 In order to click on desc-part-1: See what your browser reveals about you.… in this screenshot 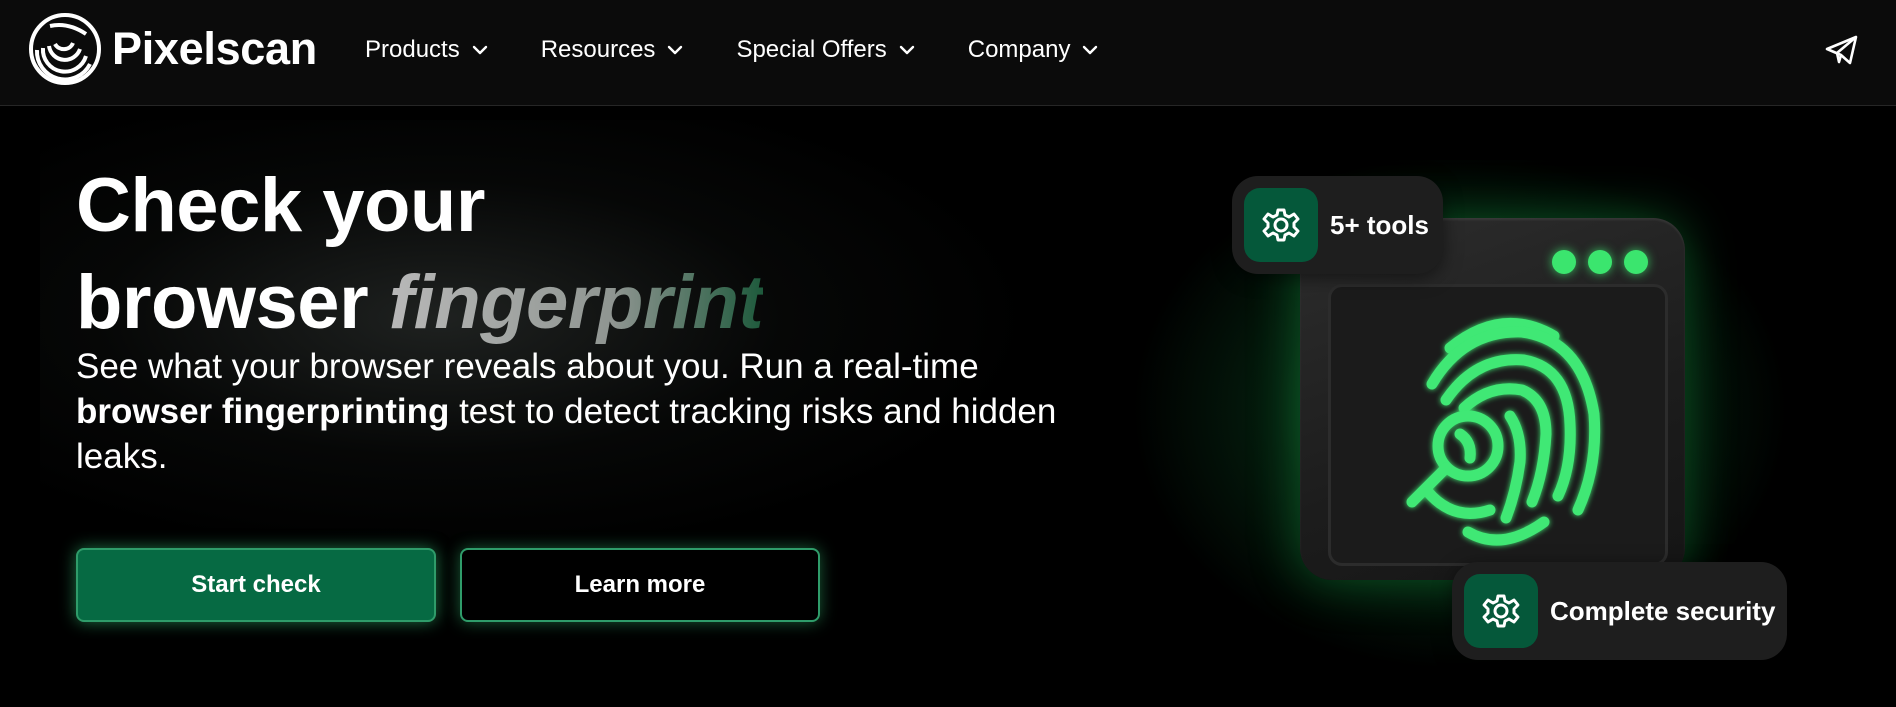, I will do `click(527, 366)`.